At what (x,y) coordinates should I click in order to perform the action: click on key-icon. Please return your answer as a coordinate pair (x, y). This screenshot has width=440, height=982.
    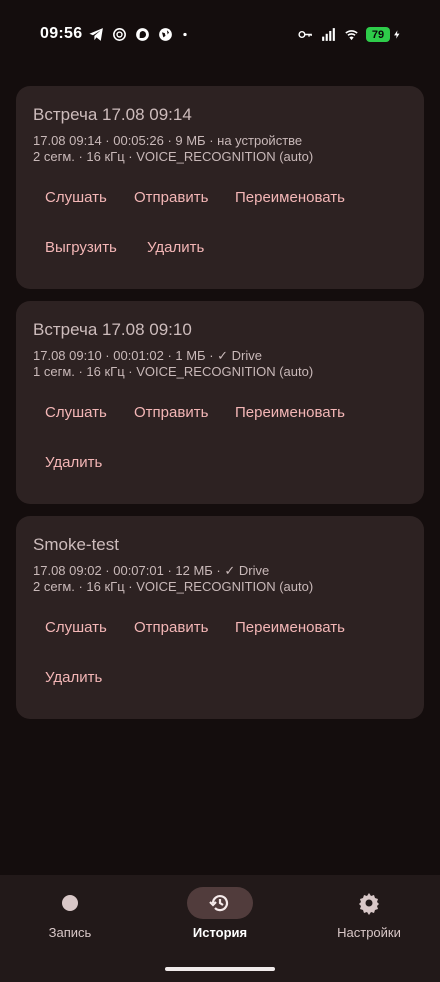
    Looking at the image, I should click on (305, 34).